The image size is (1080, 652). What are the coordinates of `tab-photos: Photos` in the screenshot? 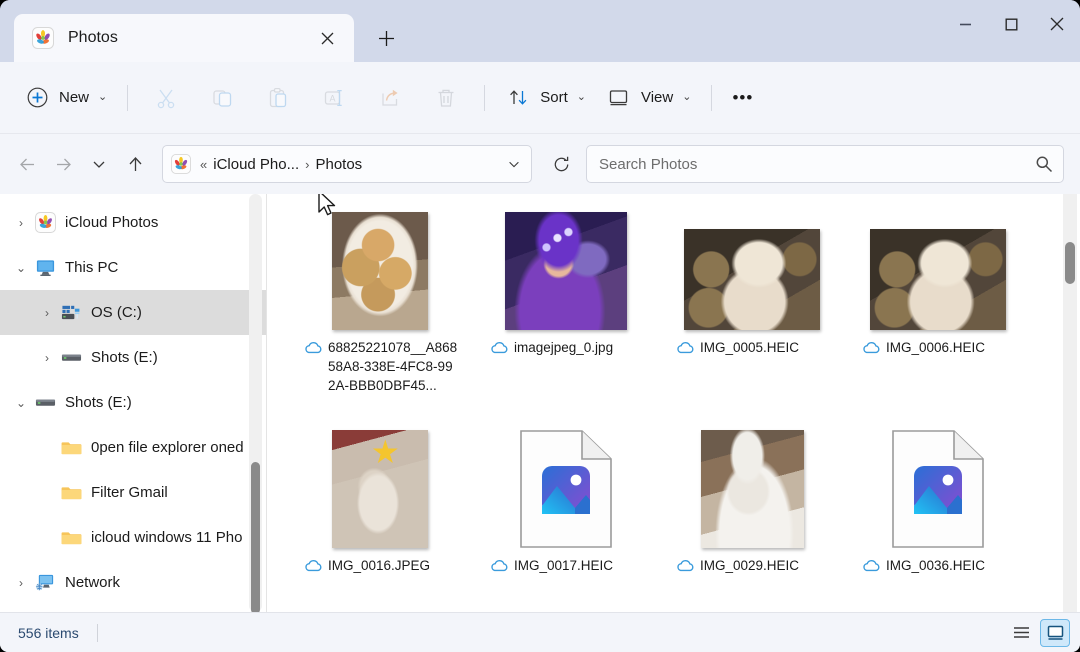 It's located at (184, 38).